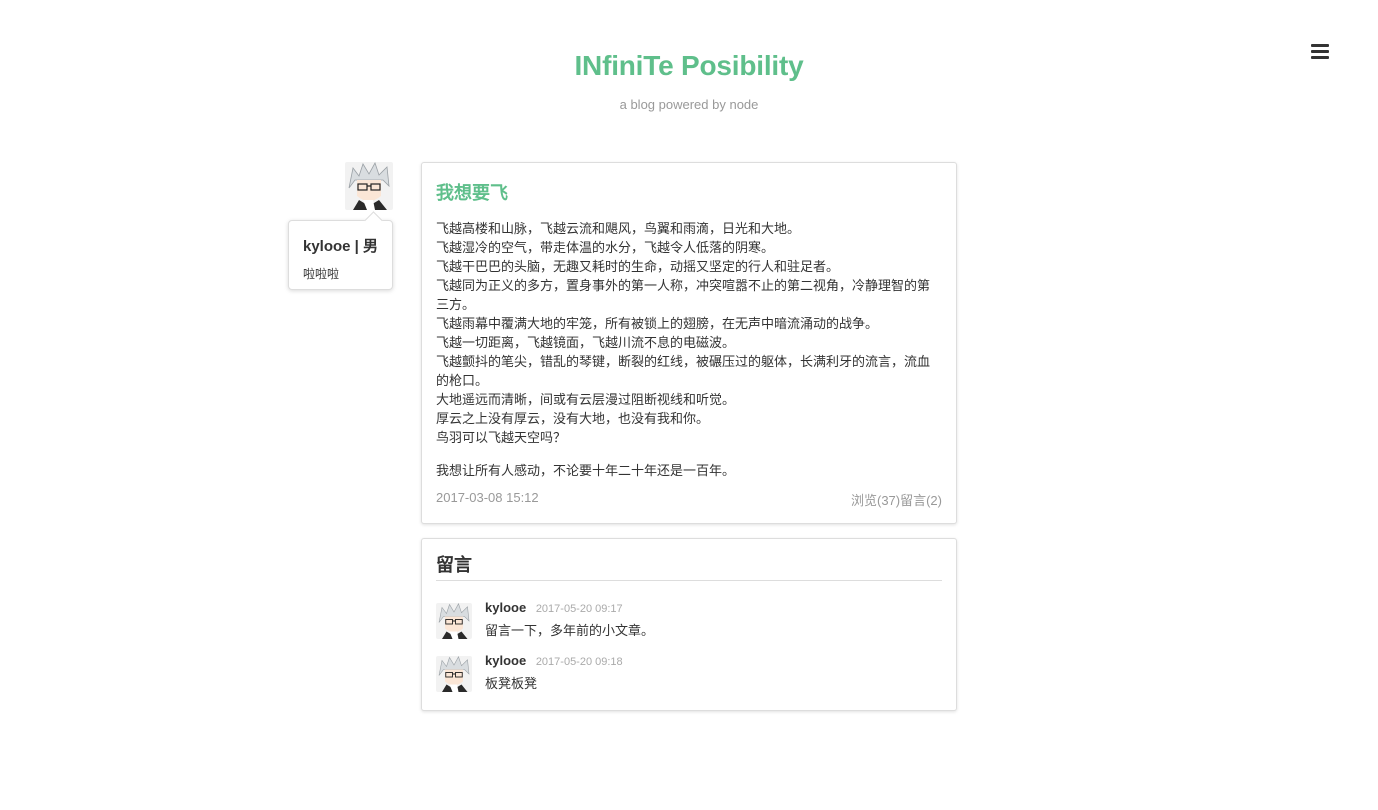 Image resolution: width=1378 pixels, height=810 pixels. I want to click on comments-title: 留言, so click(689, 566).